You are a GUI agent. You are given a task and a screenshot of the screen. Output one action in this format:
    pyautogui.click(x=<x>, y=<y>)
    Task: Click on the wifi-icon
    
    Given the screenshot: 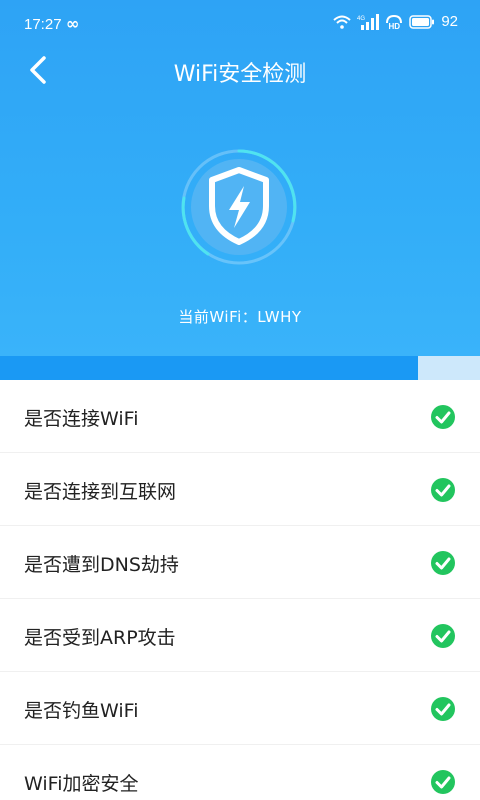 What is the action you would take?
    pyautogui.click(x=342, y=22)
    